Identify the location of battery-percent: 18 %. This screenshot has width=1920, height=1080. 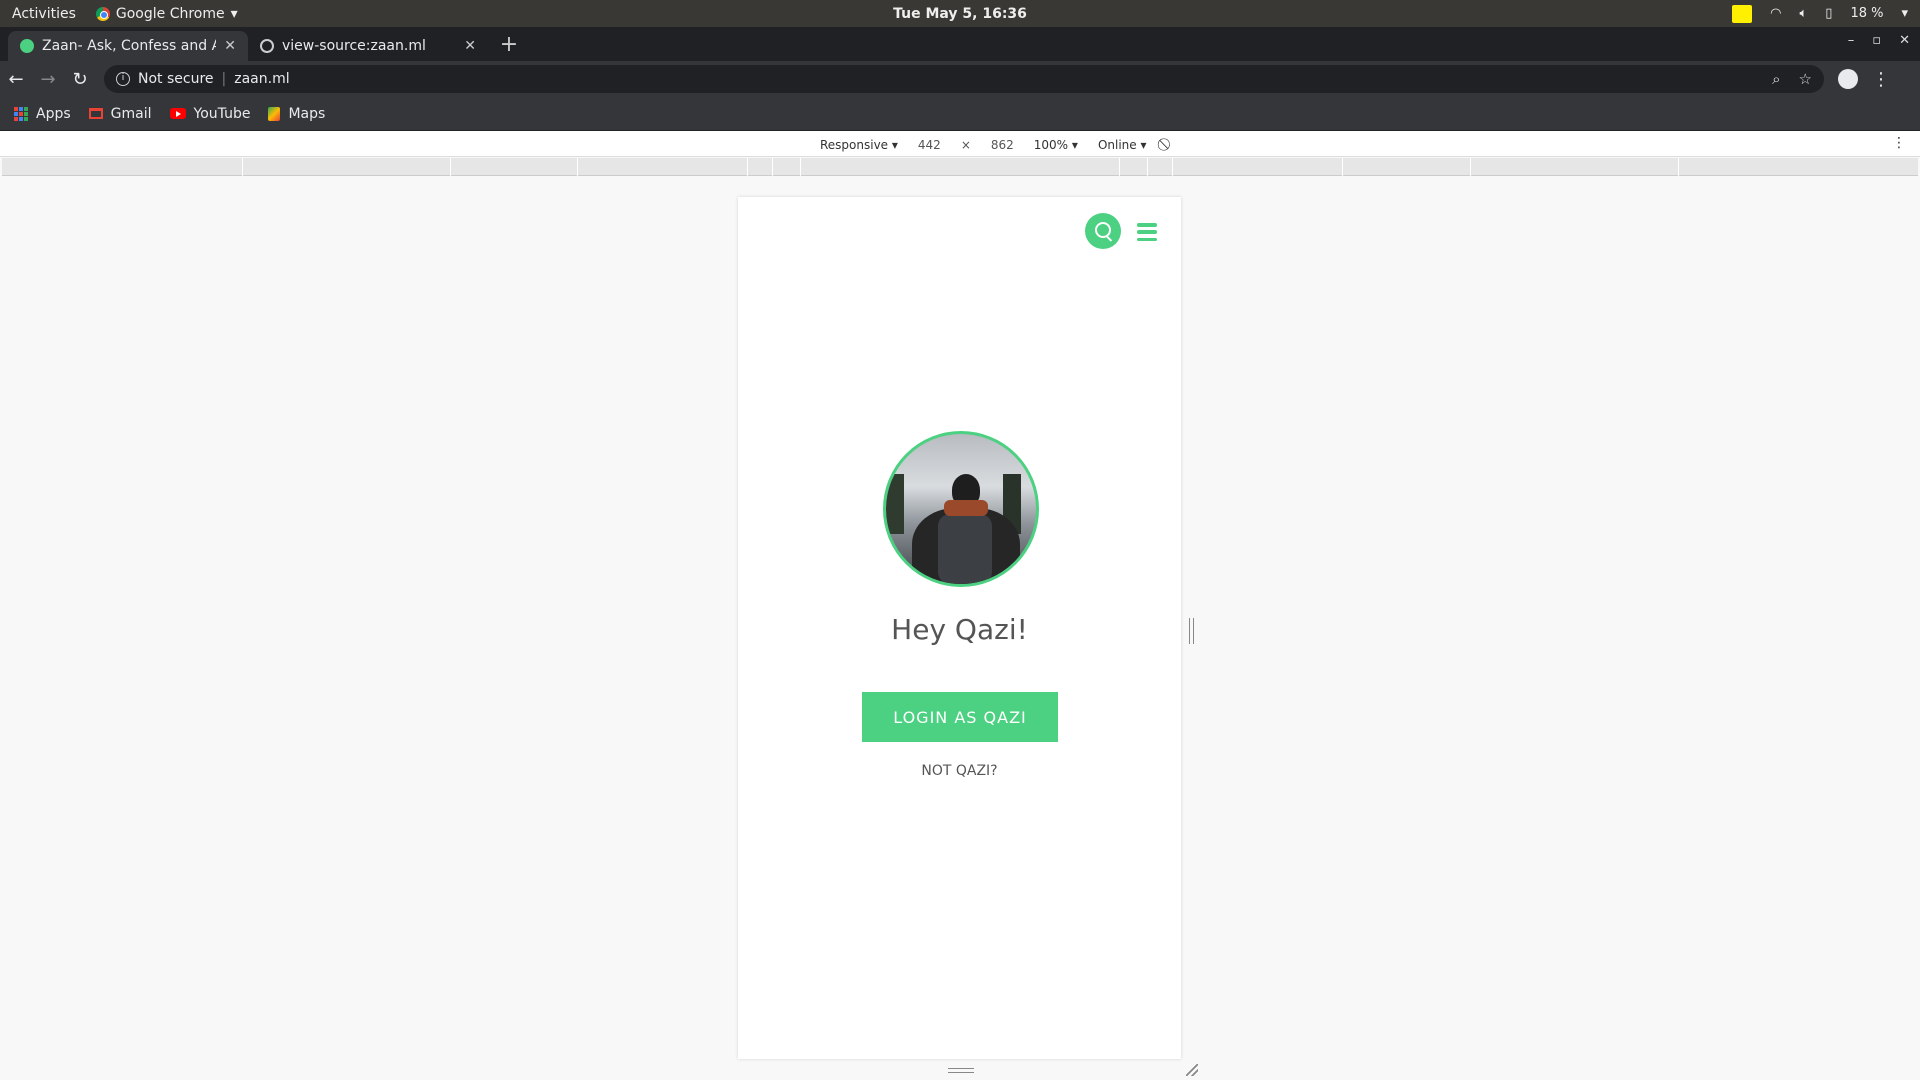
(1867, 13).